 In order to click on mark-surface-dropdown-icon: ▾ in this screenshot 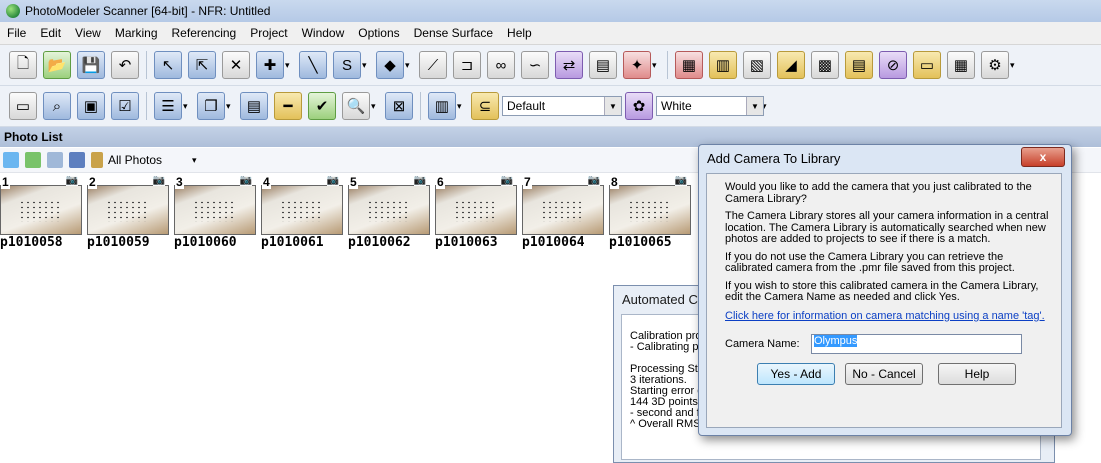, I will do `click(409, 65)`.